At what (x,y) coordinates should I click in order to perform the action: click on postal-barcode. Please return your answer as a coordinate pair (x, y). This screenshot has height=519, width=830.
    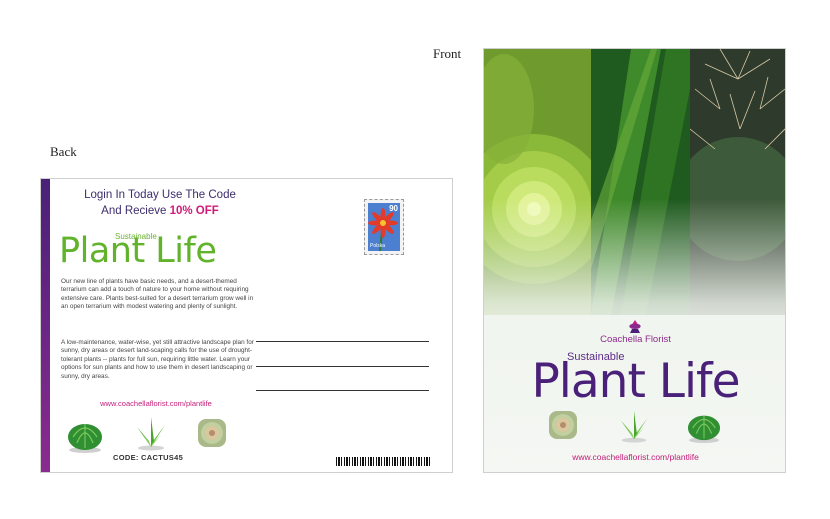
    Looking at the image, I should click on (383, 461).